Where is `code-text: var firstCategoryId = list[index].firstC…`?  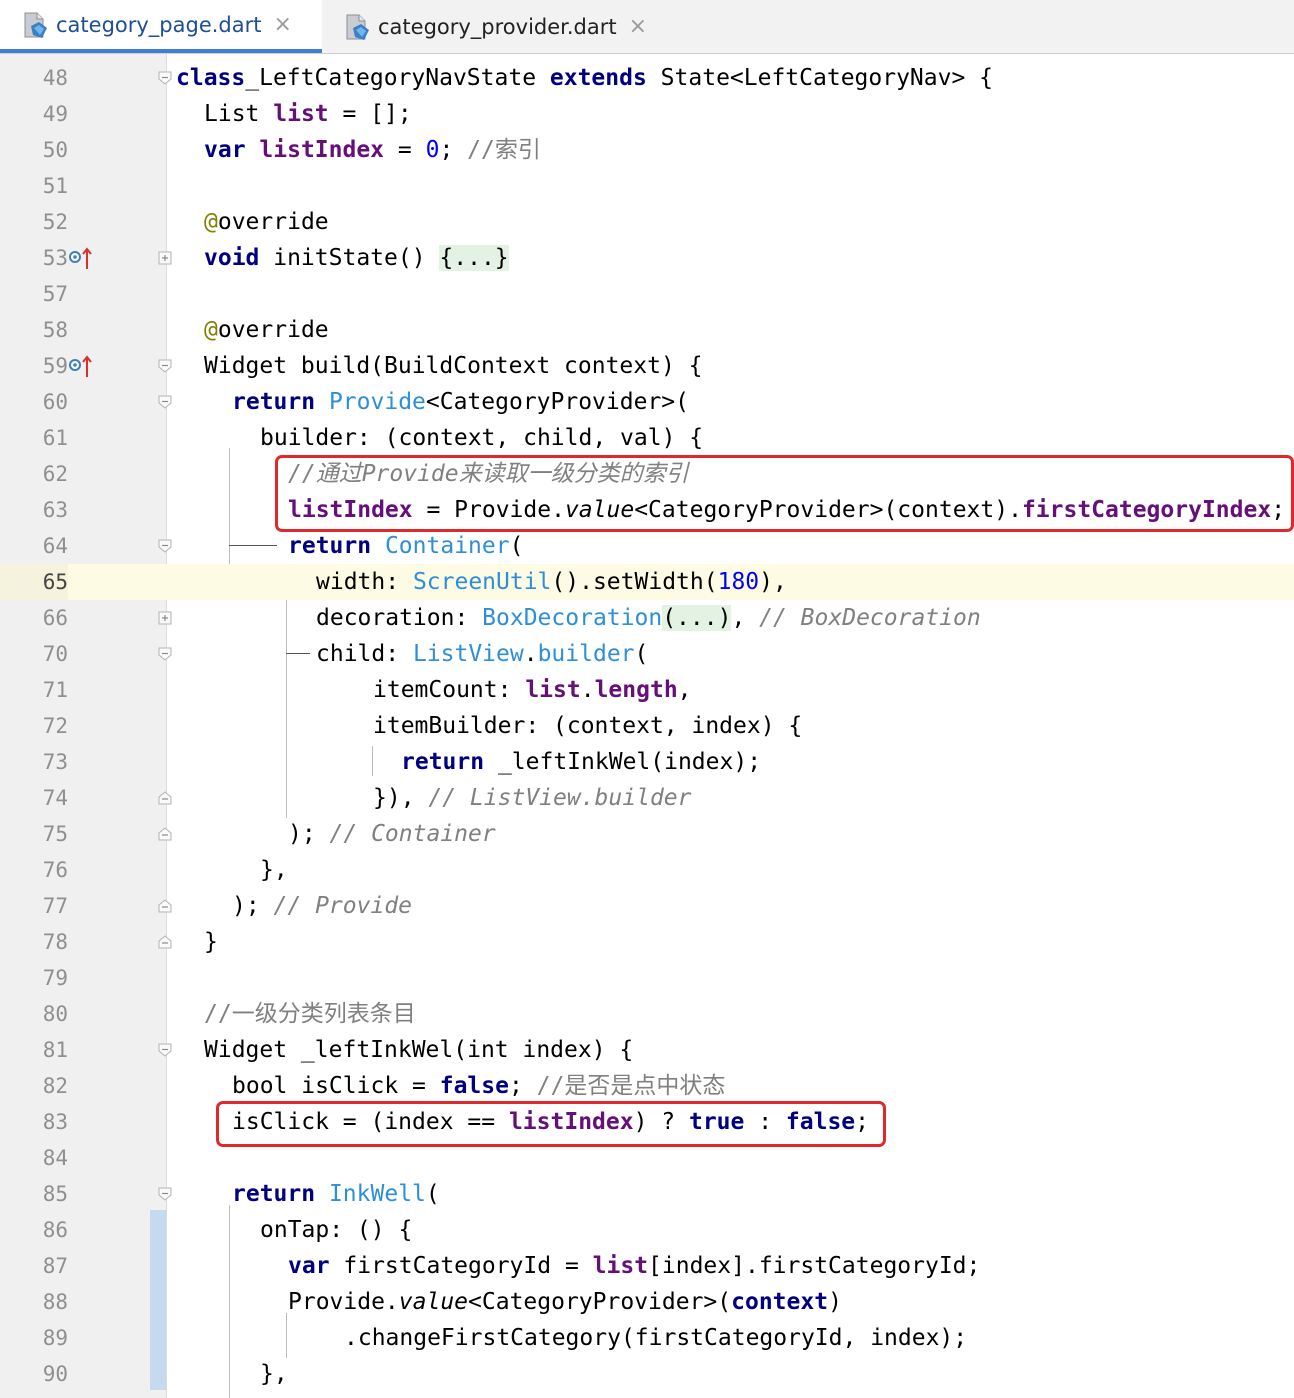
code-text: var firstCategoryId = list[index].firstC… is located at coordinates (634, 1266).